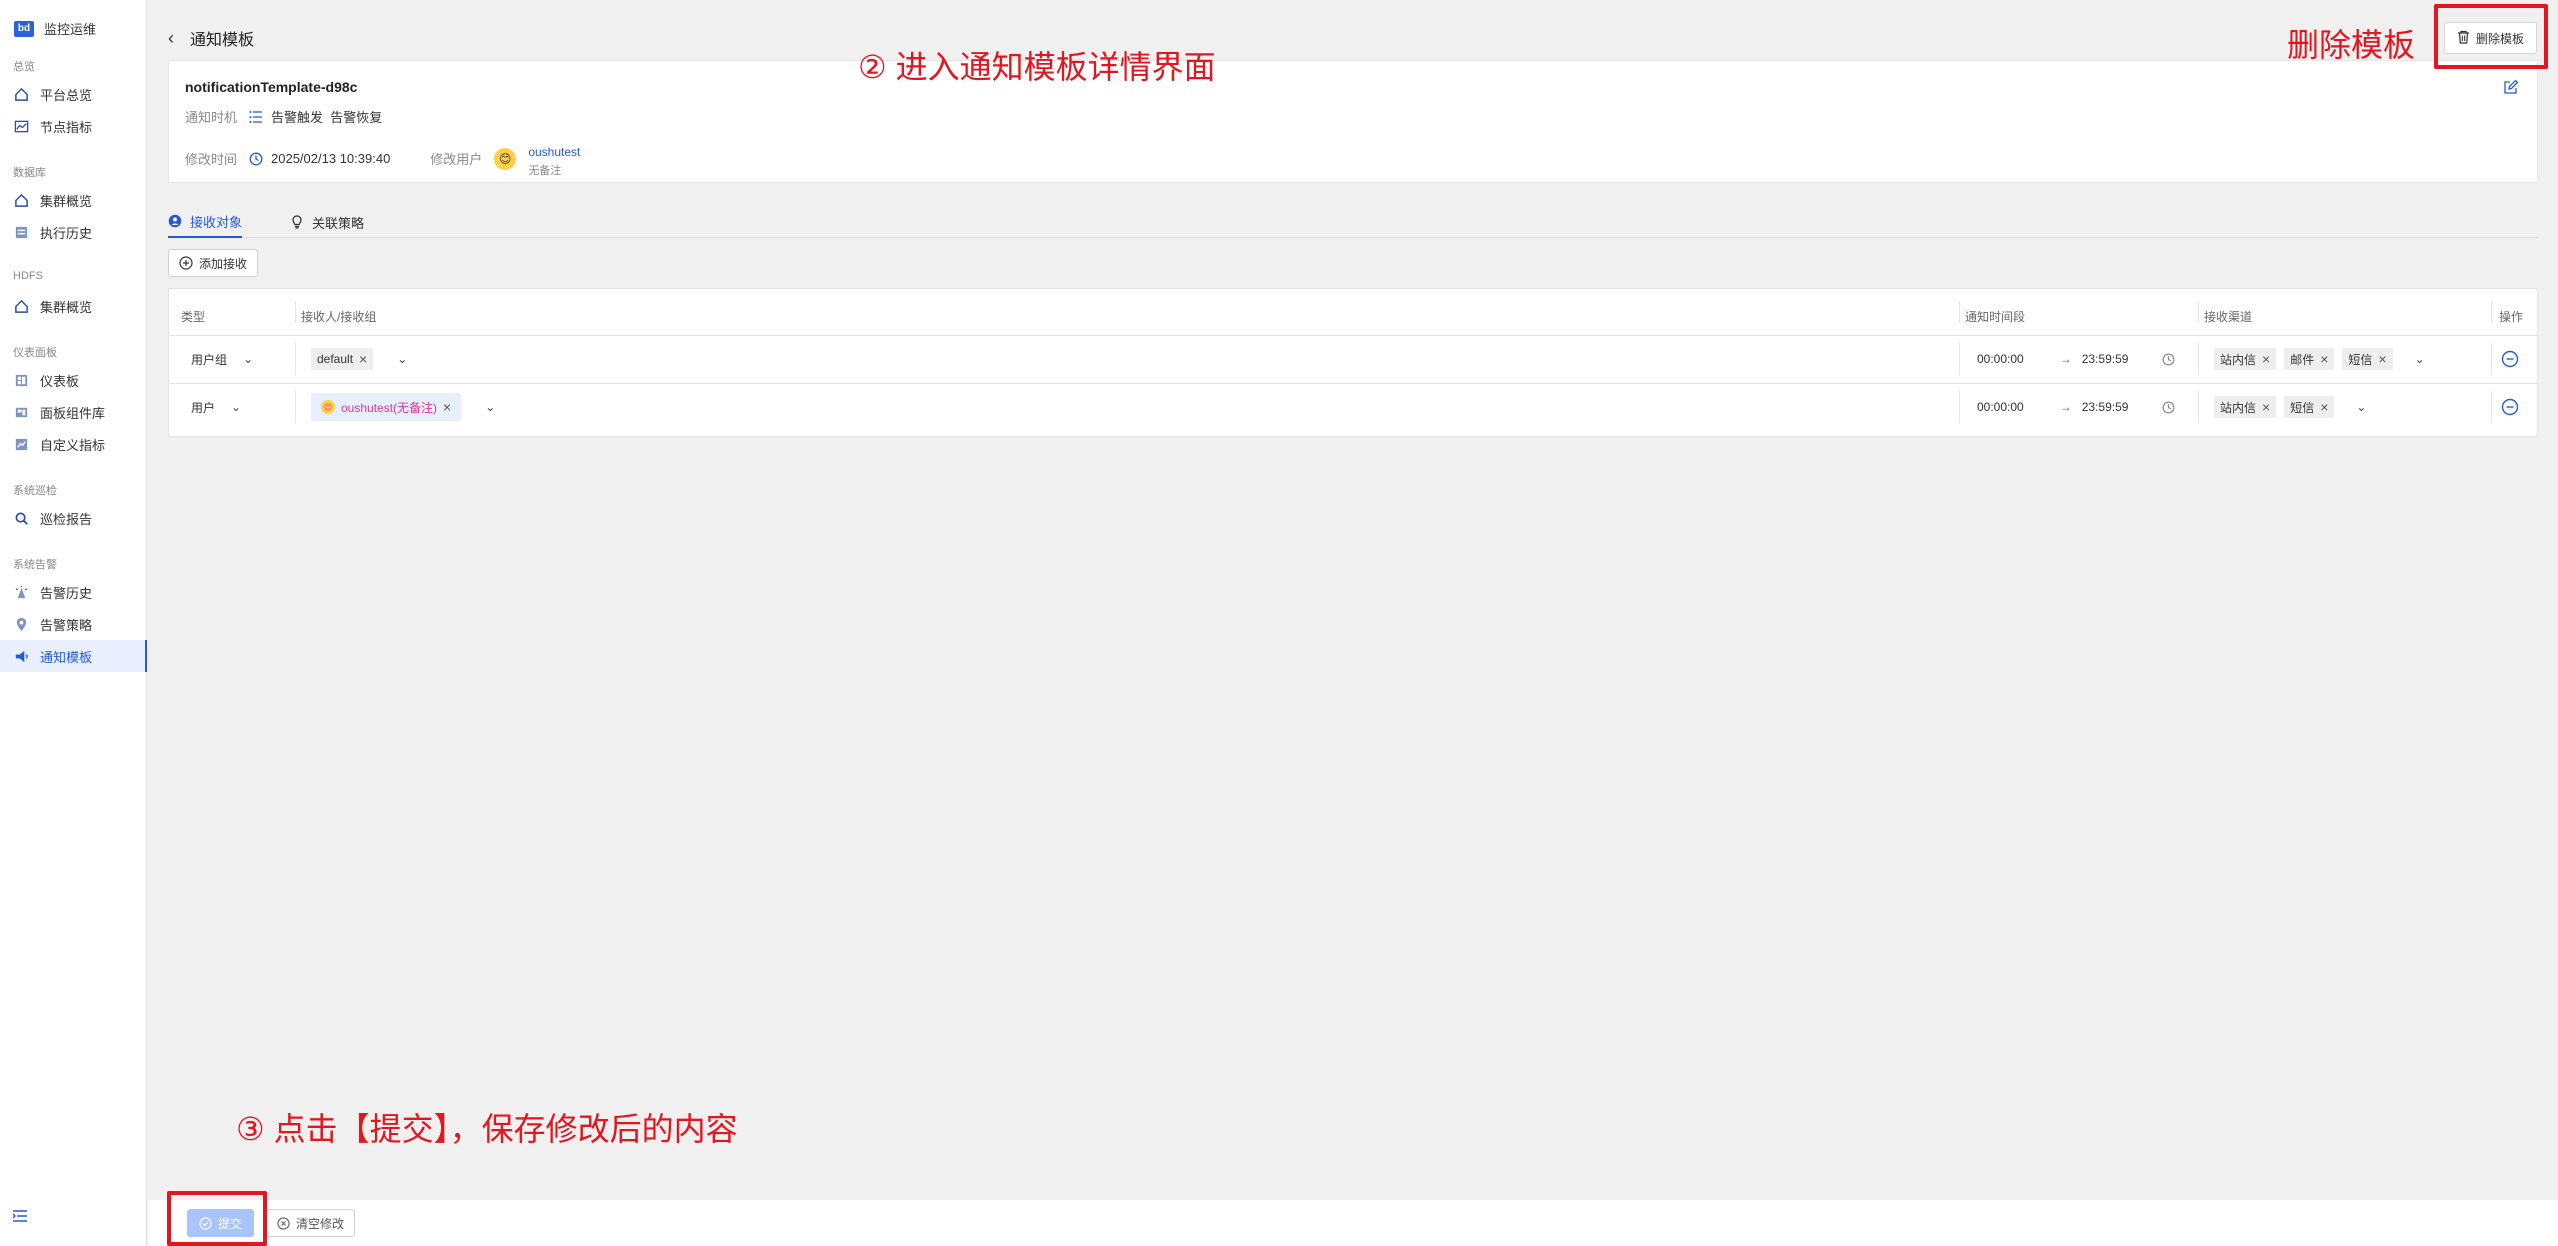  Describe the element at coordinates (21, 444) in the screenshot. I see `custom-metric-icon` at that location.